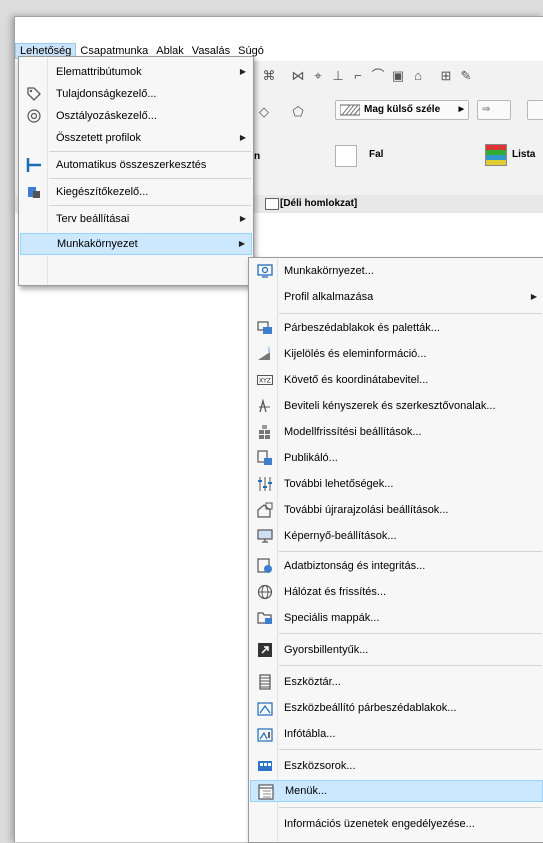  Describe the element at coordinates (466, 76) in the screenshot. I see `pen-icon: ✎` at that location.